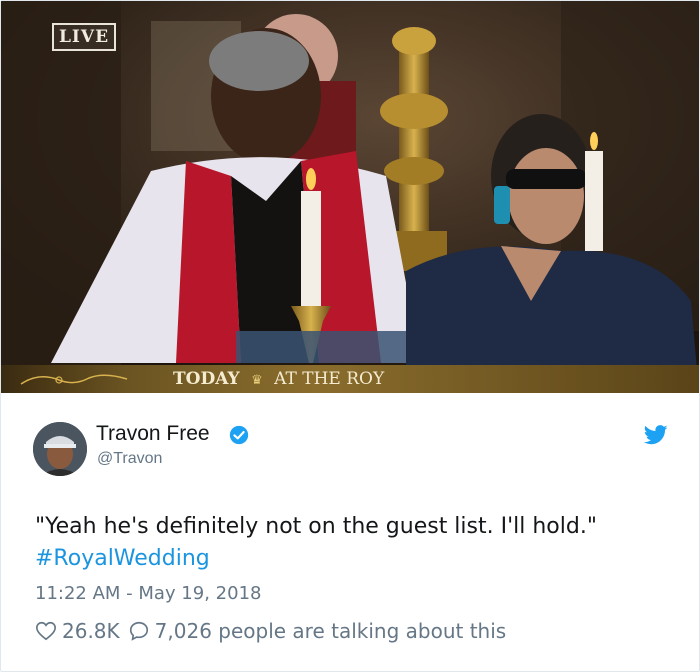 Image resolution: width=700 pixels, height=672 pixels. Describe the element at coordinates (153, 434) in the screenshot. I see `author-name: Travon Free` at that location.